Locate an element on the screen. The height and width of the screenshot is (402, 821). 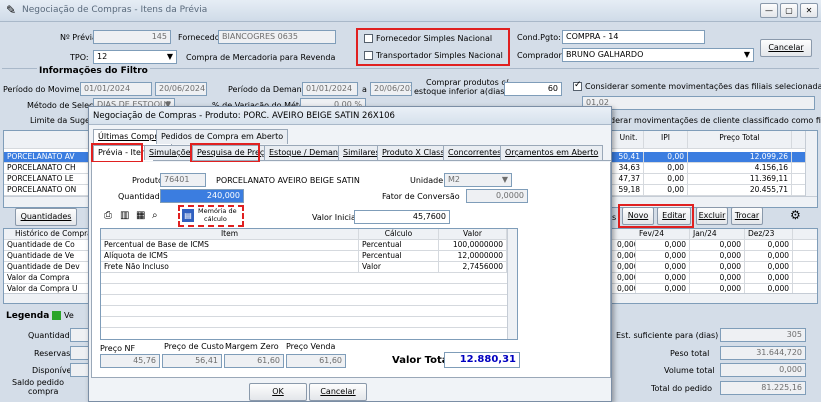
col-jan24: Jan/24 is located at coordinates (717, 234).